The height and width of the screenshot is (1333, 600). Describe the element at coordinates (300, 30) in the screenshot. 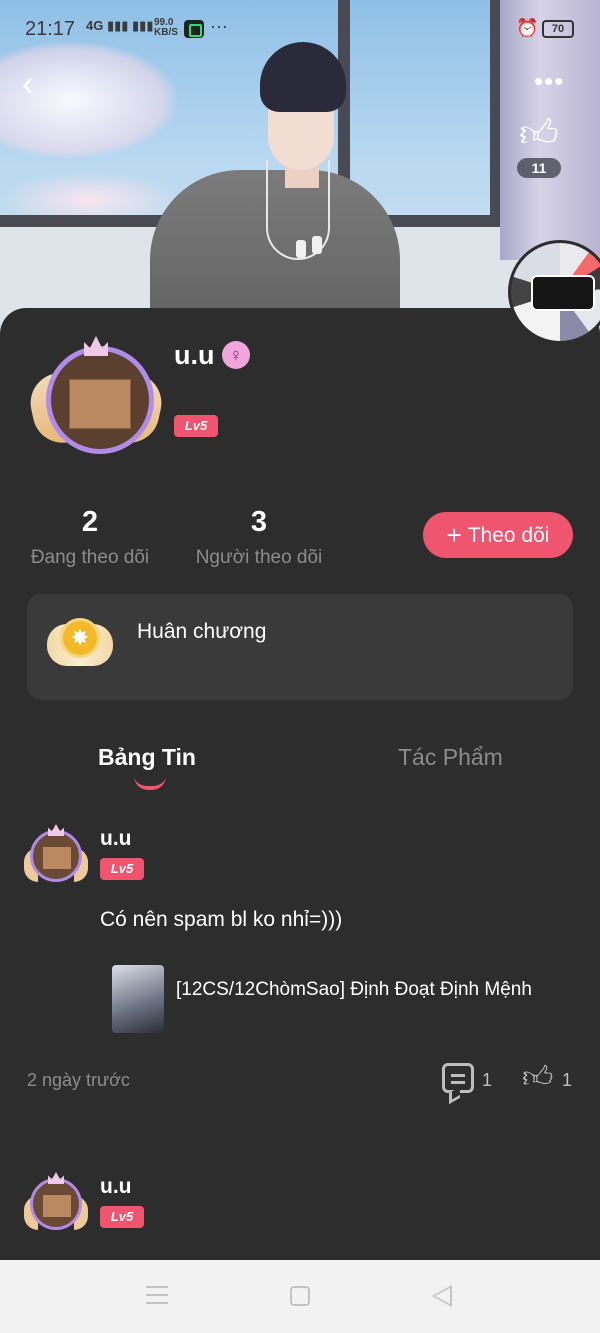

I see `status-bar: 21:17 4G ▮▮▮ ▮▮▮ 99.0 KB/S ··· ⏰ 70` at that location.